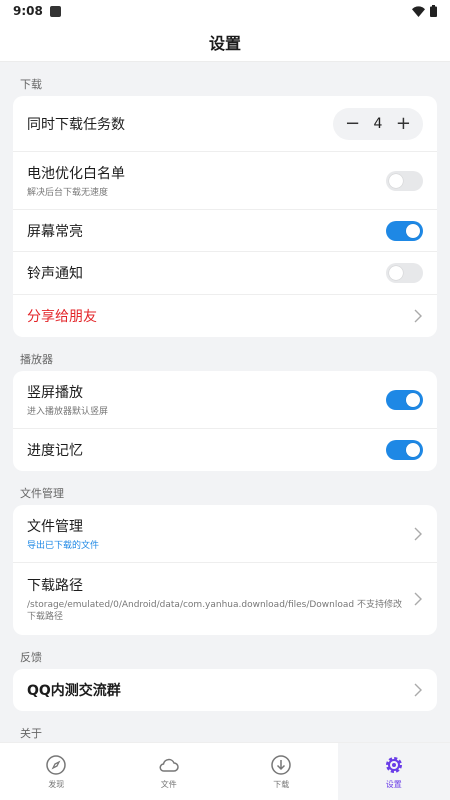 This screenshot has width=450, height=800. I want to click on screen-on-label: 屏幕常亮, so click(55, 231).